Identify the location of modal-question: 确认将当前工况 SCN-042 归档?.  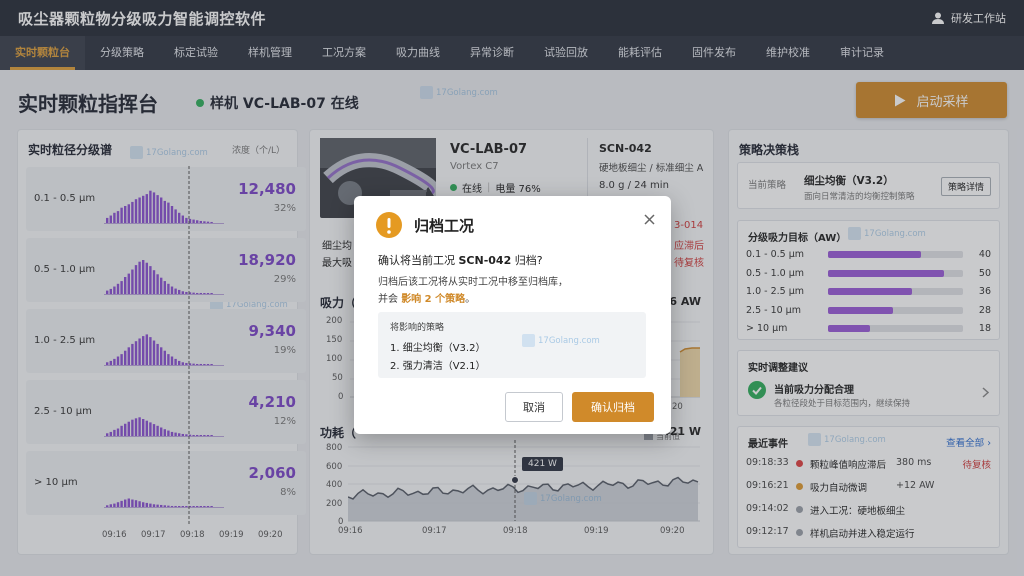
(460, 260).